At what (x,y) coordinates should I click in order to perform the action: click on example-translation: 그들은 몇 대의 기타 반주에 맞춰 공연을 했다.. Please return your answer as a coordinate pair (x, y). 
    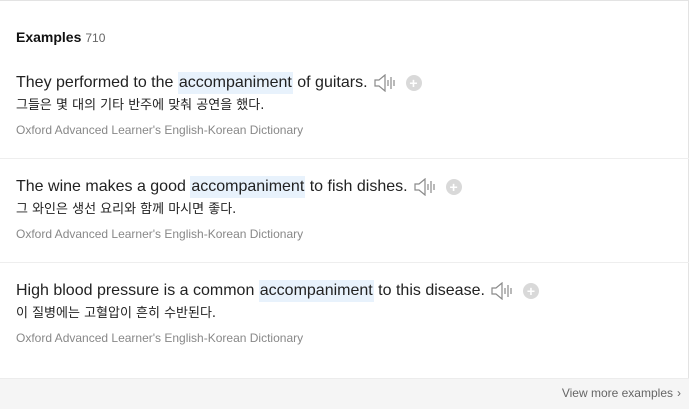
    Looking at the image, I should click on (140, 105).